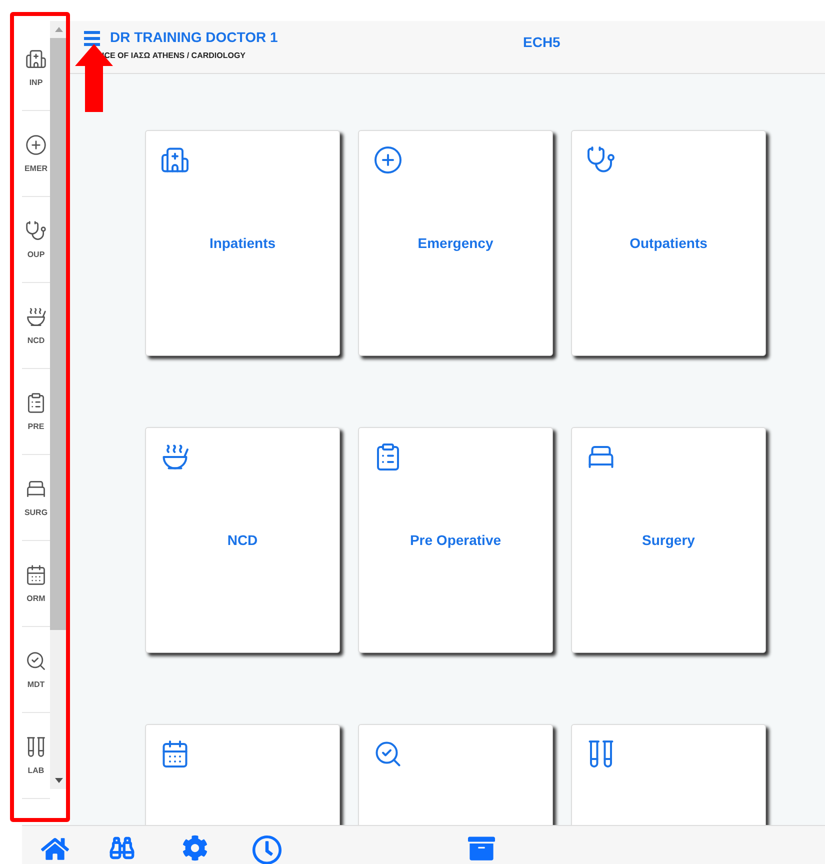  Describe the element at coordinates (36, 426) in the screenshot. I see `sidebar-label: PRE` at that location.